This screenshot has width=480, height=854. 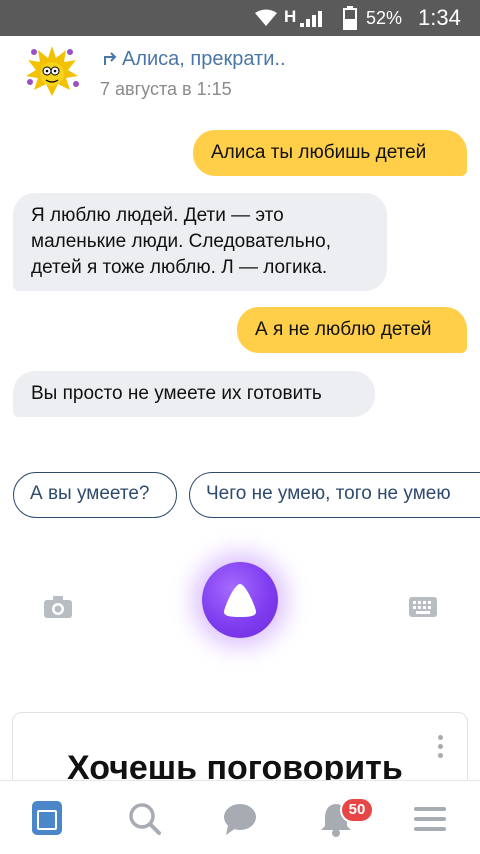 I want to click on camera-icon, so click(x=58, y=607).